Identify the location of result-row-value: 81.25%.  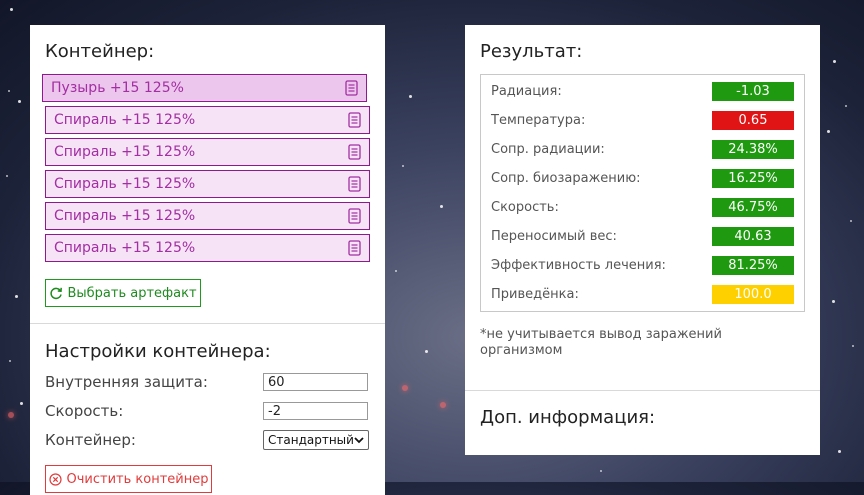
(753, 265).